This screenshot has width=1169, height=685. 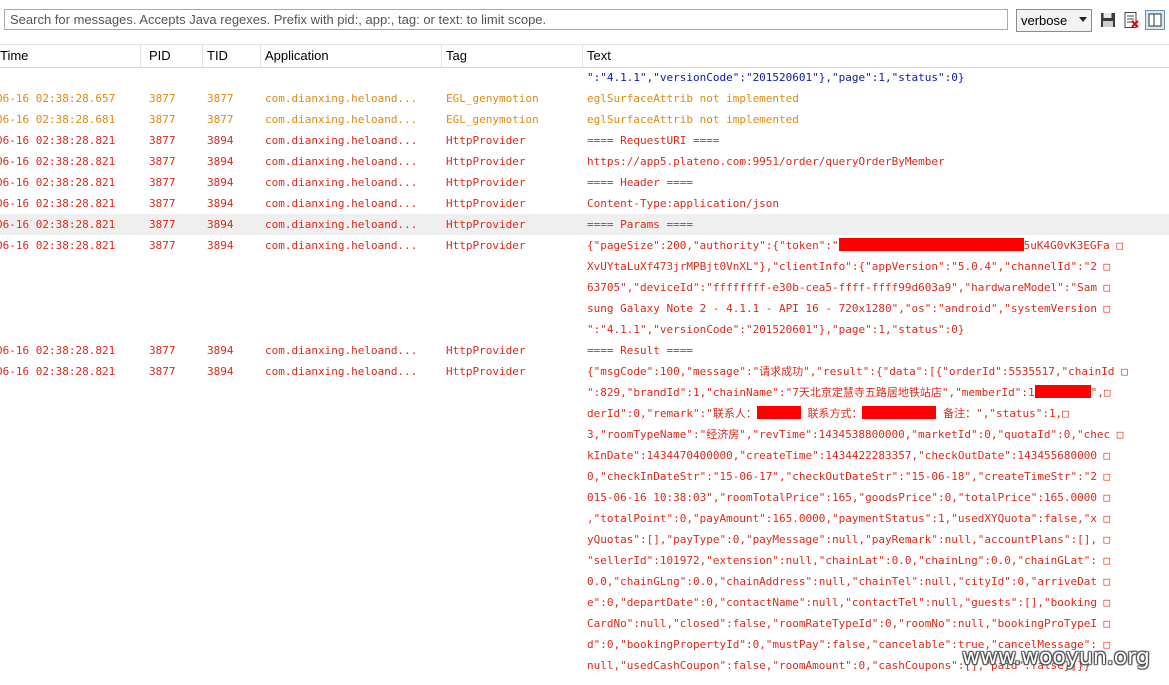 What do you see at coordinates (512, 56) in the screenshot?
I see `column-header-tag: Tag` at bounding box center [512, 56].